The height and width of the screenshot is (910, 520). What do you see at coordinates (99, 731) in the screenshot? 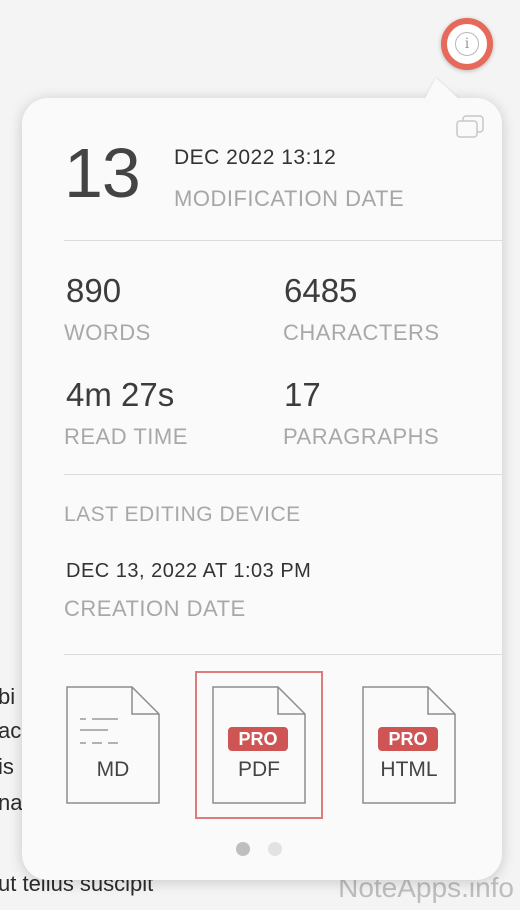
I see `text-lines-icon` at bounding box center [99, 731].